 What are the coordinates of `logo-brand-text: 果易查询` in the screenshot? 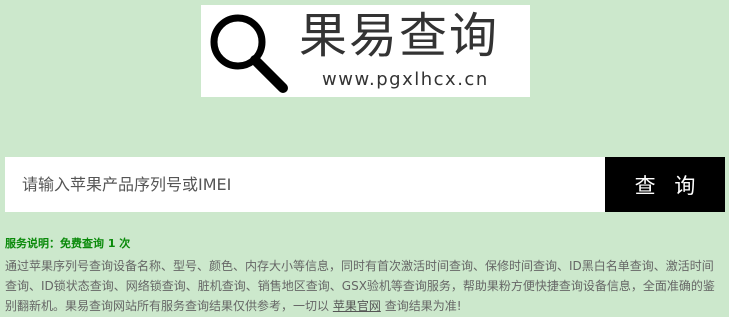 It's located at (399, 36).